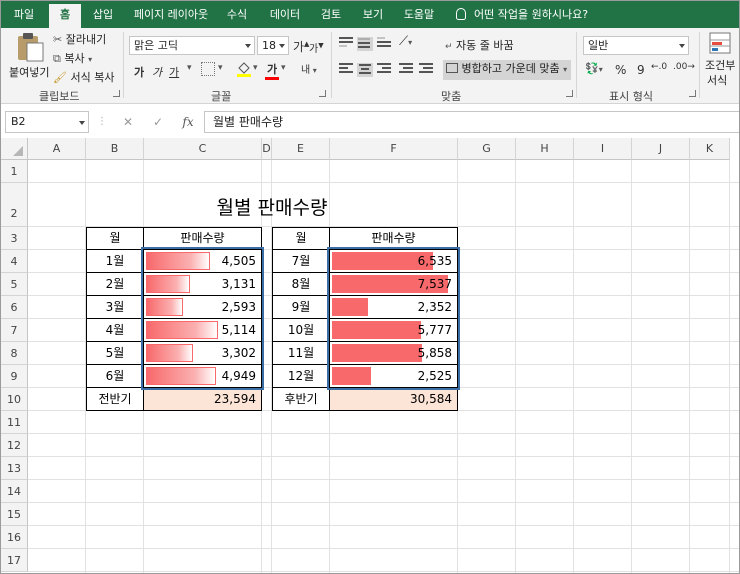  What do you see at coordinates (203, 149) in the screenshot?
I see `column-header-c: C` at bounding box center [203, 149].